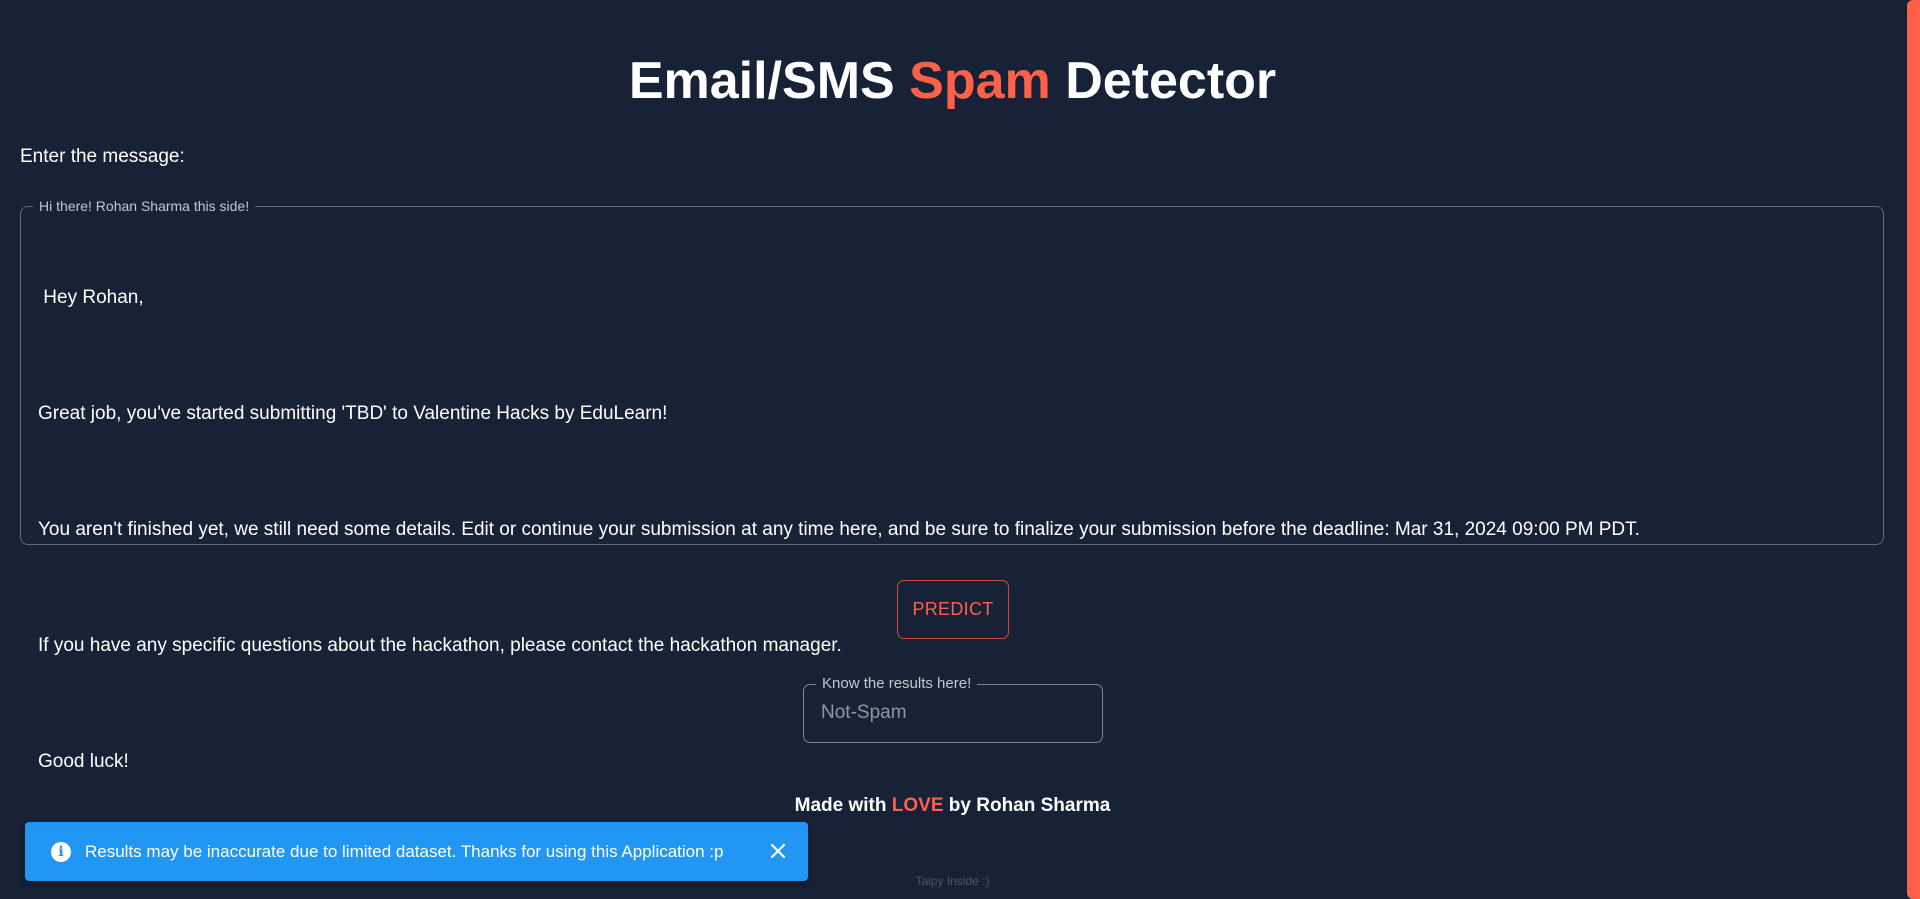  Describe the element at coordinates (864, 712) in the screenshot. I see `result-value: Not-Spam` at that location.